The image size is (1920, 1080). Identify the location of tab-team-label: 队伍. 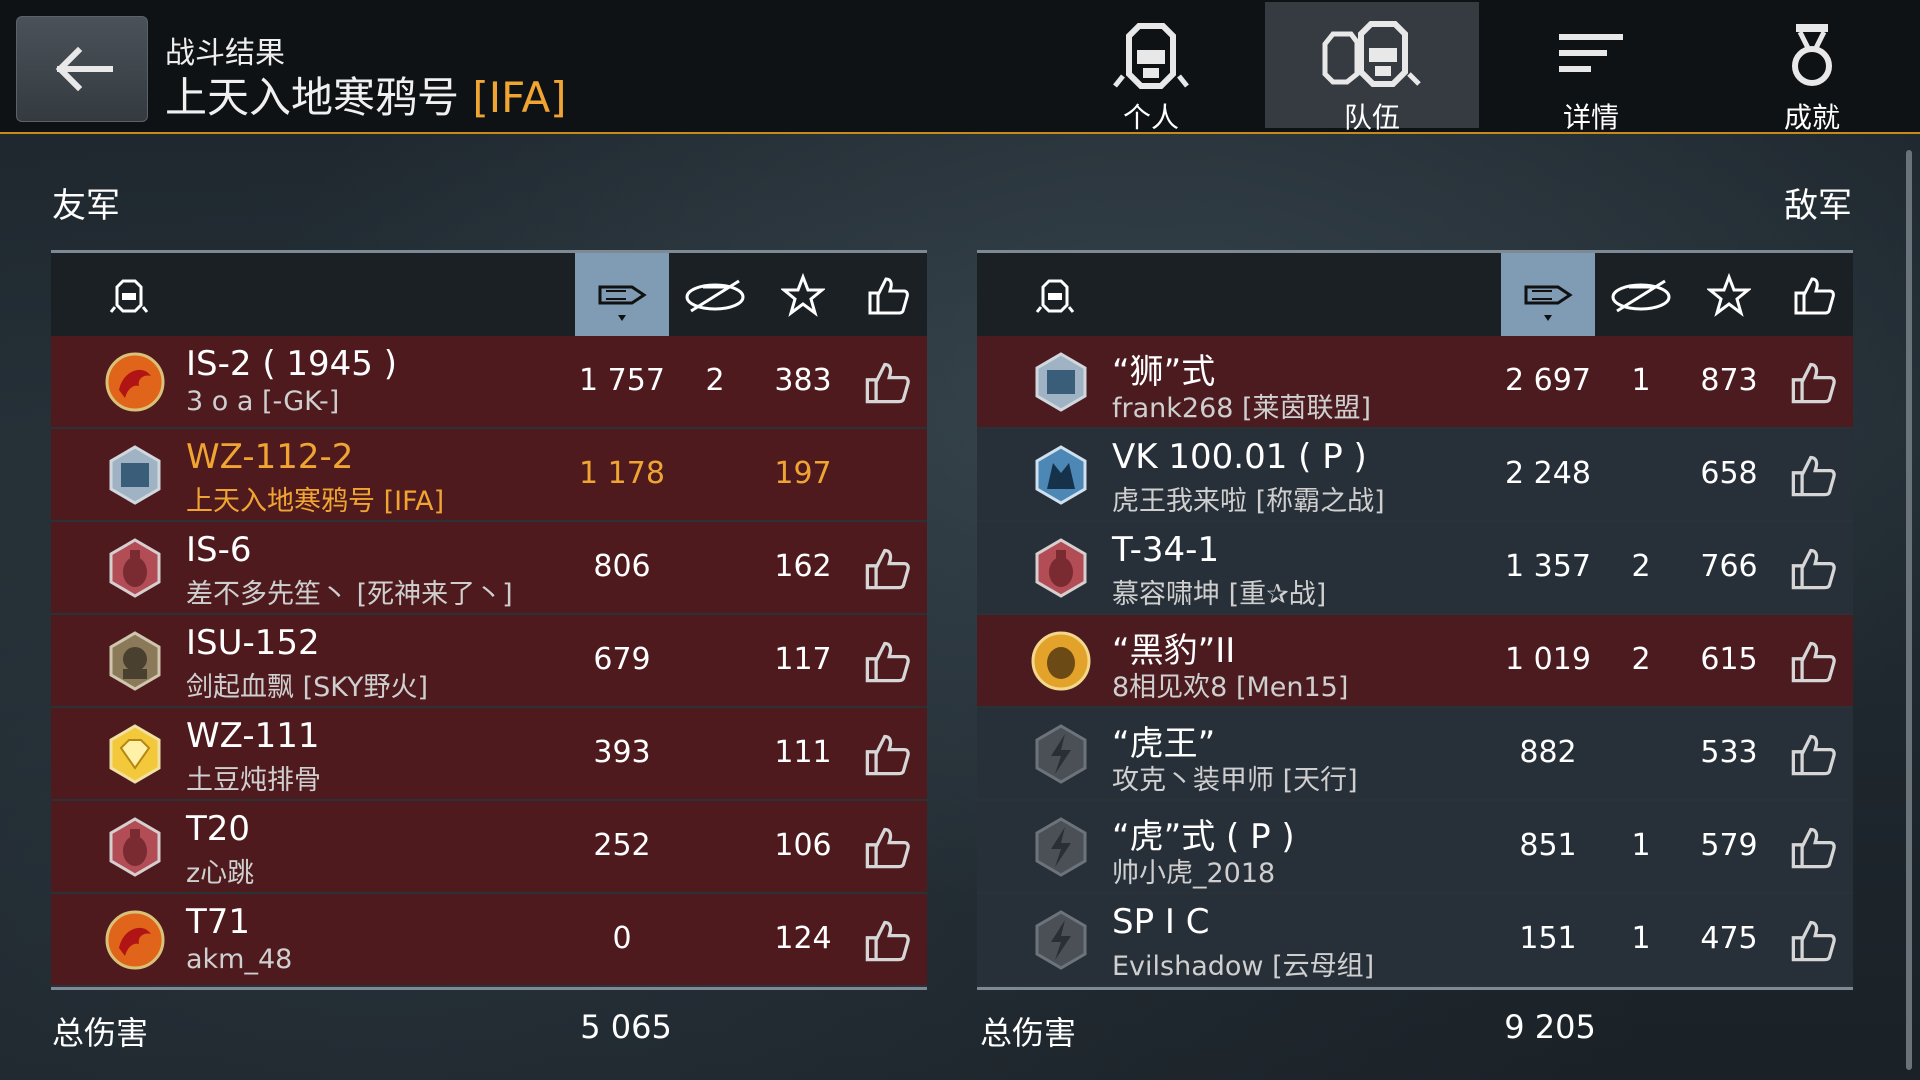
(1371, 117).